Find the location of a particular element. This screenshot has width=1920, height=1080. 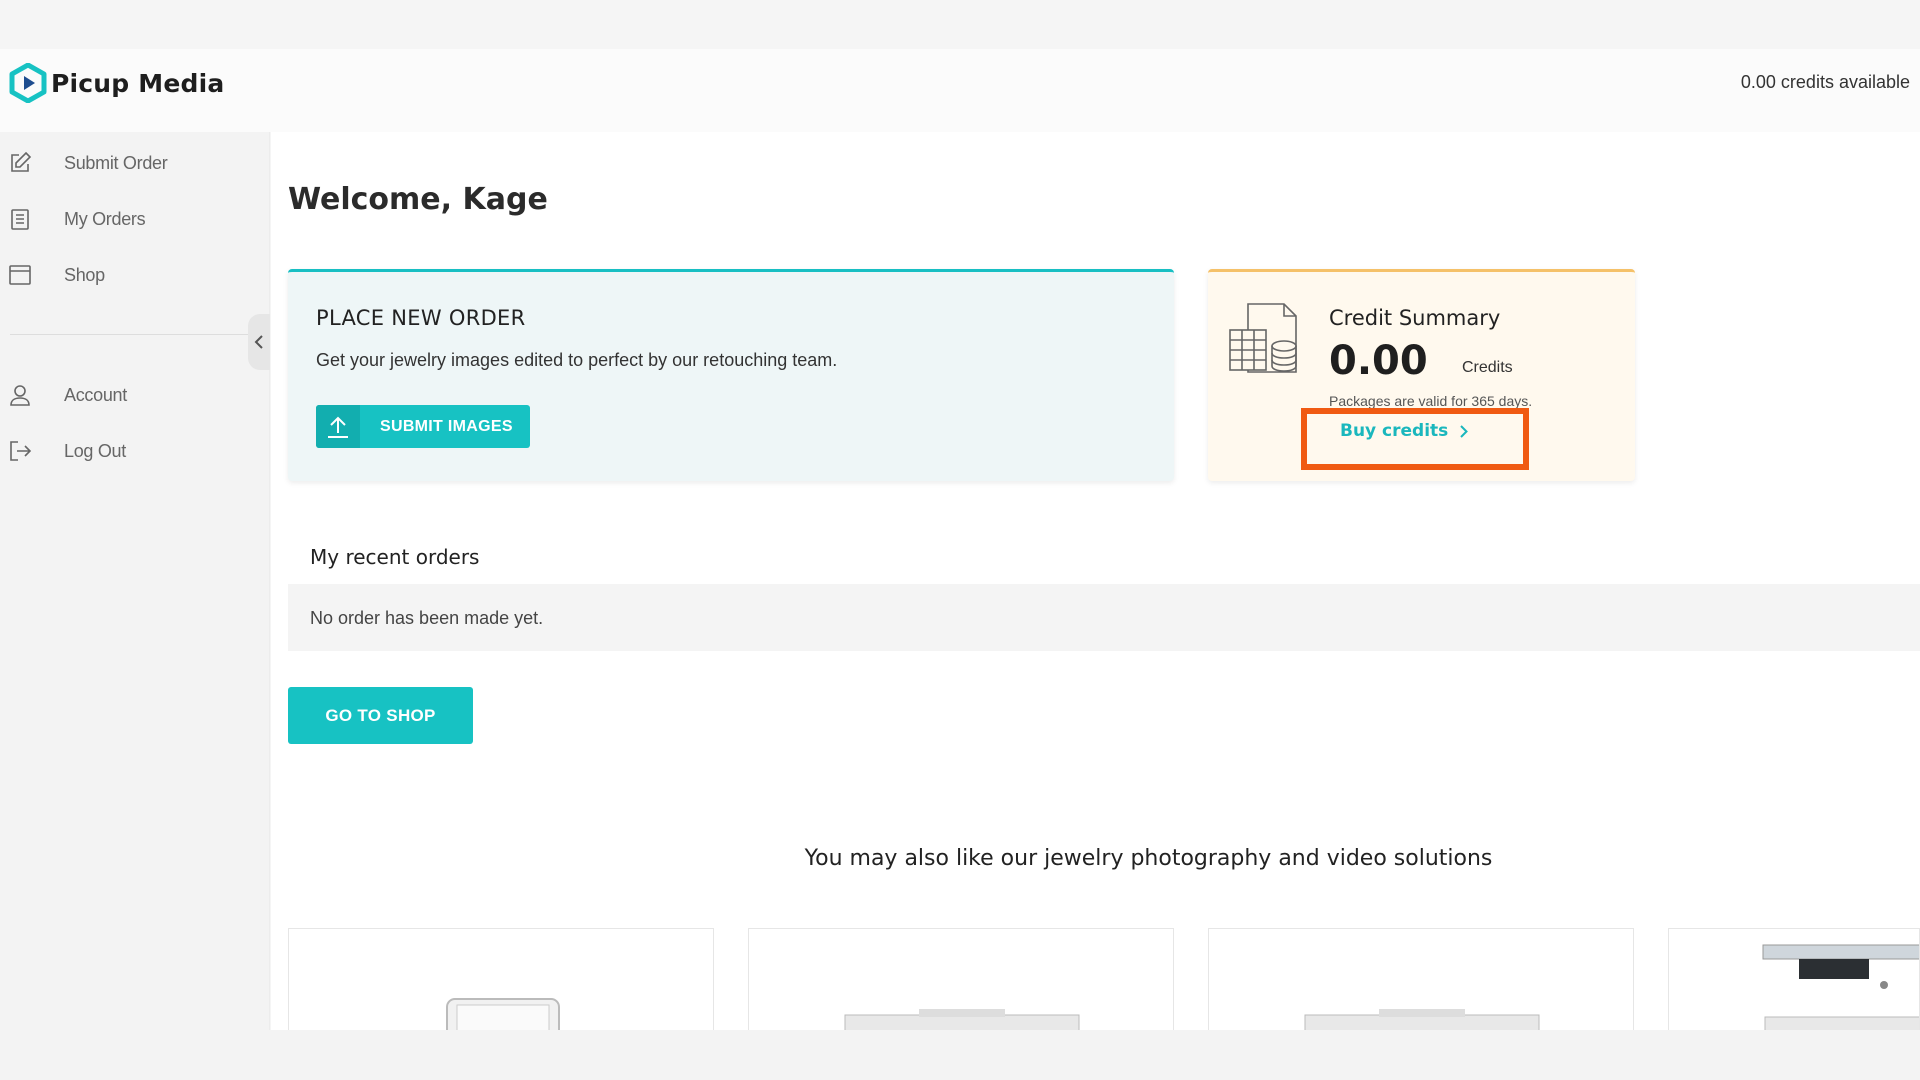

shop-icon is located at coordinates (20, 275).